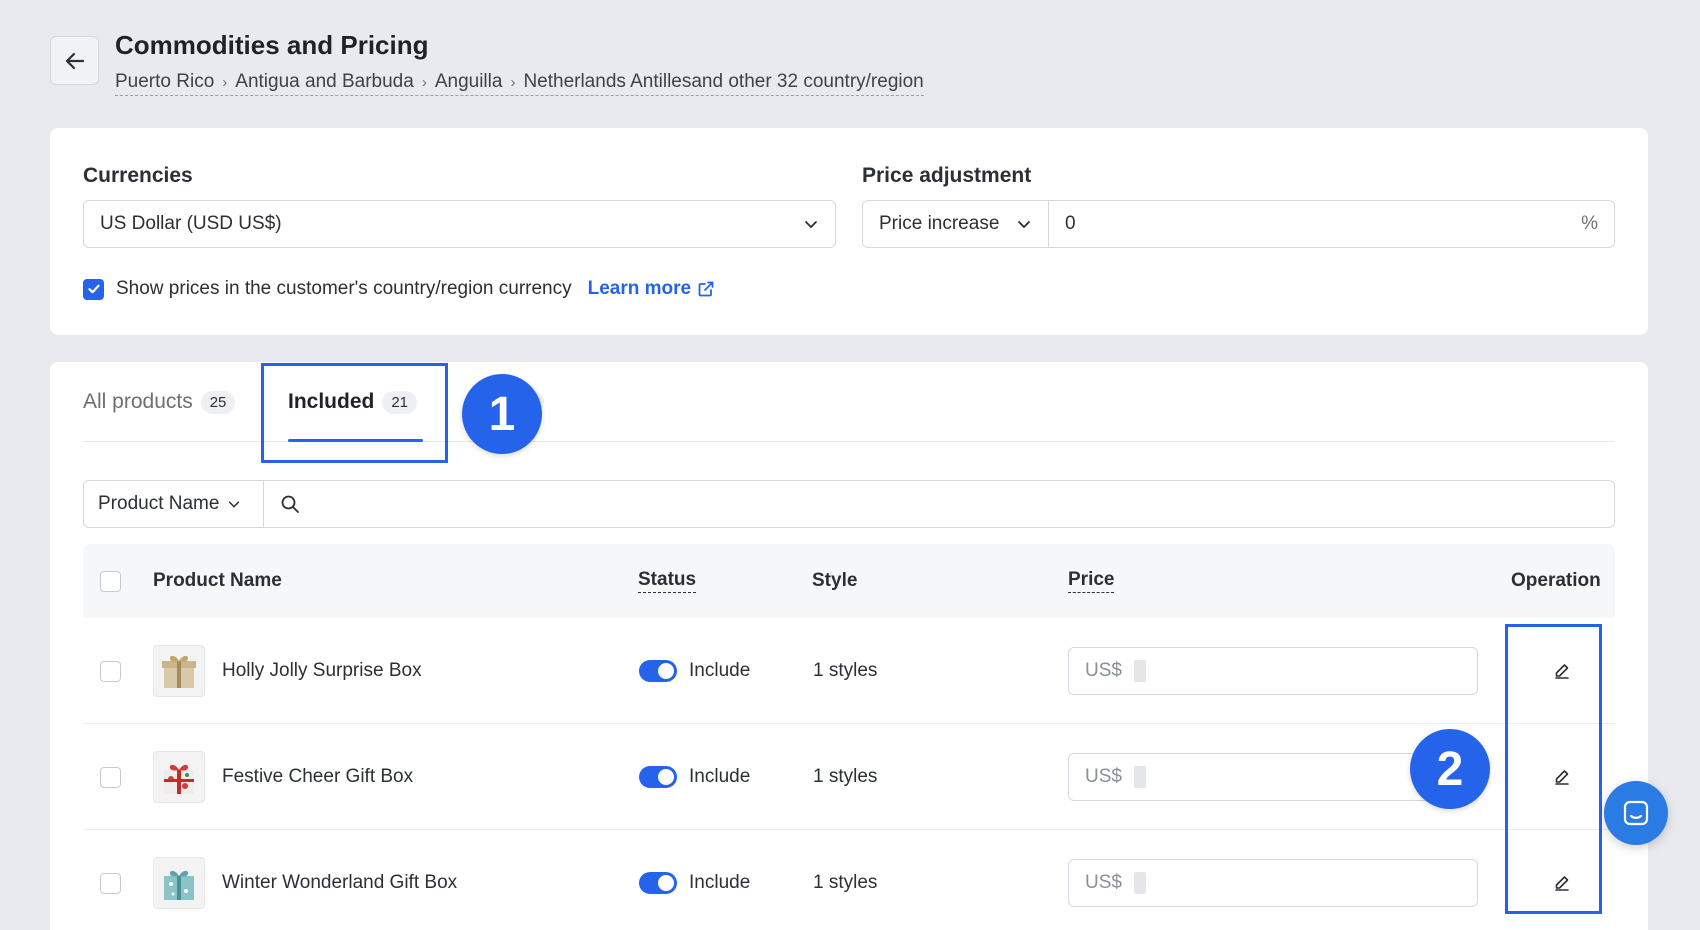 The width and height of the screenshot is (1700, 930). What do you see at coordinates (939, 223) in the screenshot?
I see `adjustment-type-value: Price increase` at bounding box center [939, 223].